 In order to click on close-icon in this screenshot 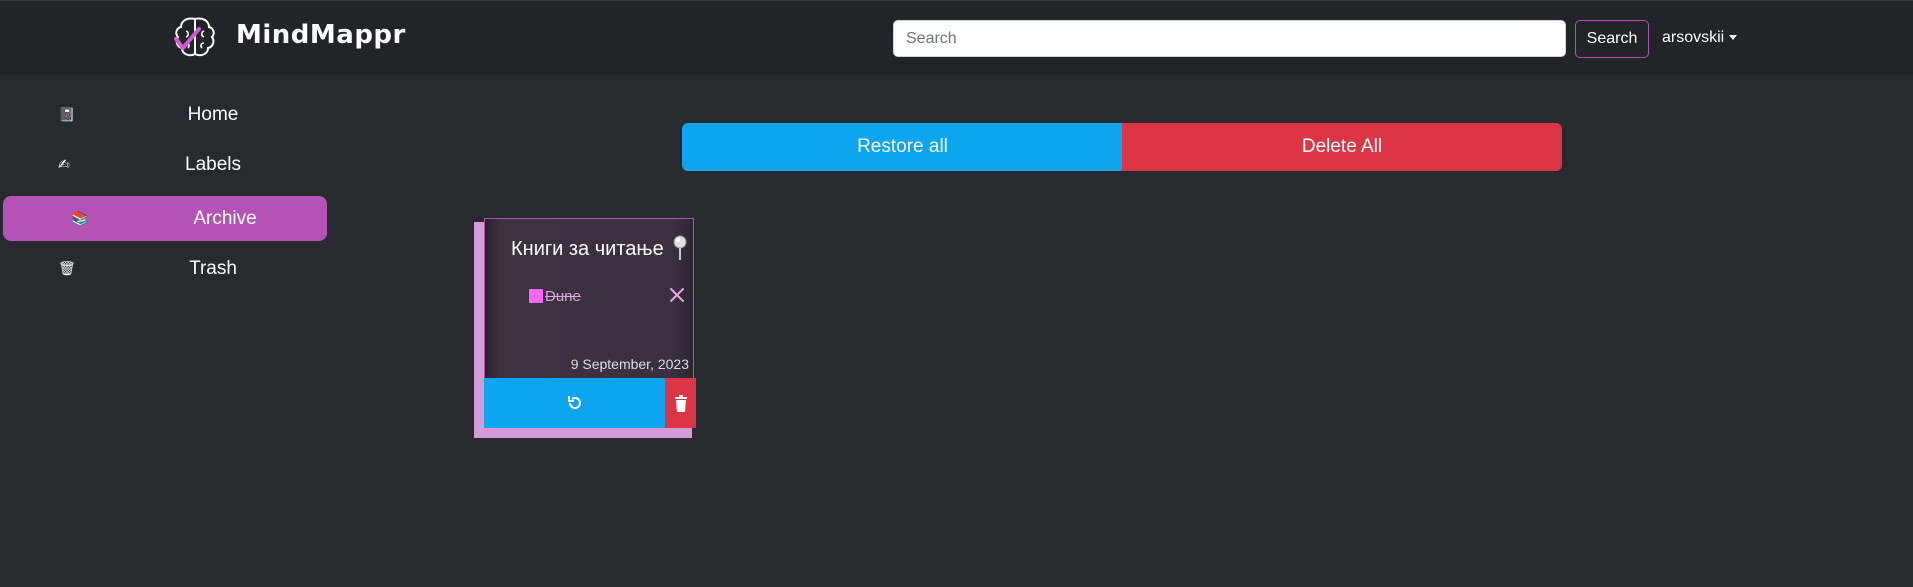, I will do `click(677, 295)`.